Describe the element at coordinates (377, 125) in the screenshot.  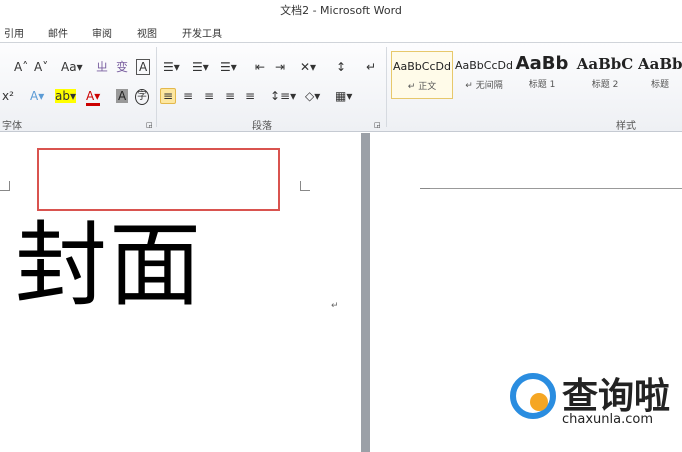
I see `paragraph-dialog-launcher: ◲` at that location.